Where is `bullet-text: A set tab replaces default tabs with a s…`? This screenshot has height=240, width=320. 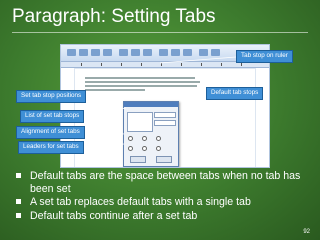
bullet-text: A set tab replaces default tabs with a s… is located at coordinates (140, 202).